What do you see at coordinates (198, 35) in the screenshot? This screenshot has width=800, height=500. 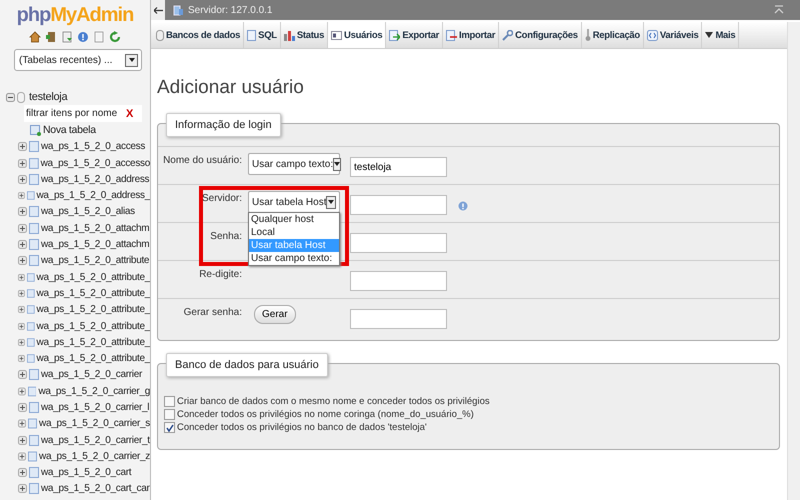 I see `tab: Bancos de dados` at bounding box center [198, 35].